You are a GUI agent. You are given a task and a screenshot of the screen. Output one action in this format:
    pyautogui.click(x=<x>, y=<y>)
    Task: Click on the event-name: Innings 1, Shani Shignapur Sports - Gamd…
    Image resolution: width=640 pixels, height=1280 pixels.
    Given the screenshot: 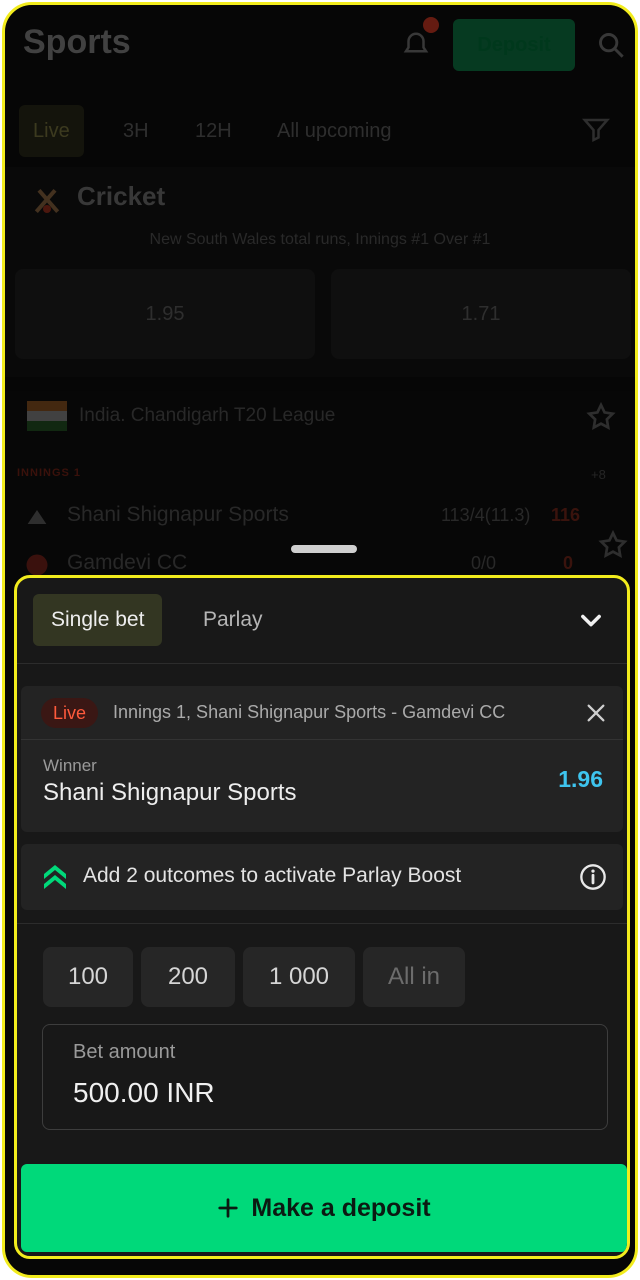 What is the action you would take?
    pyautogui.click(x=309, y=712)
    